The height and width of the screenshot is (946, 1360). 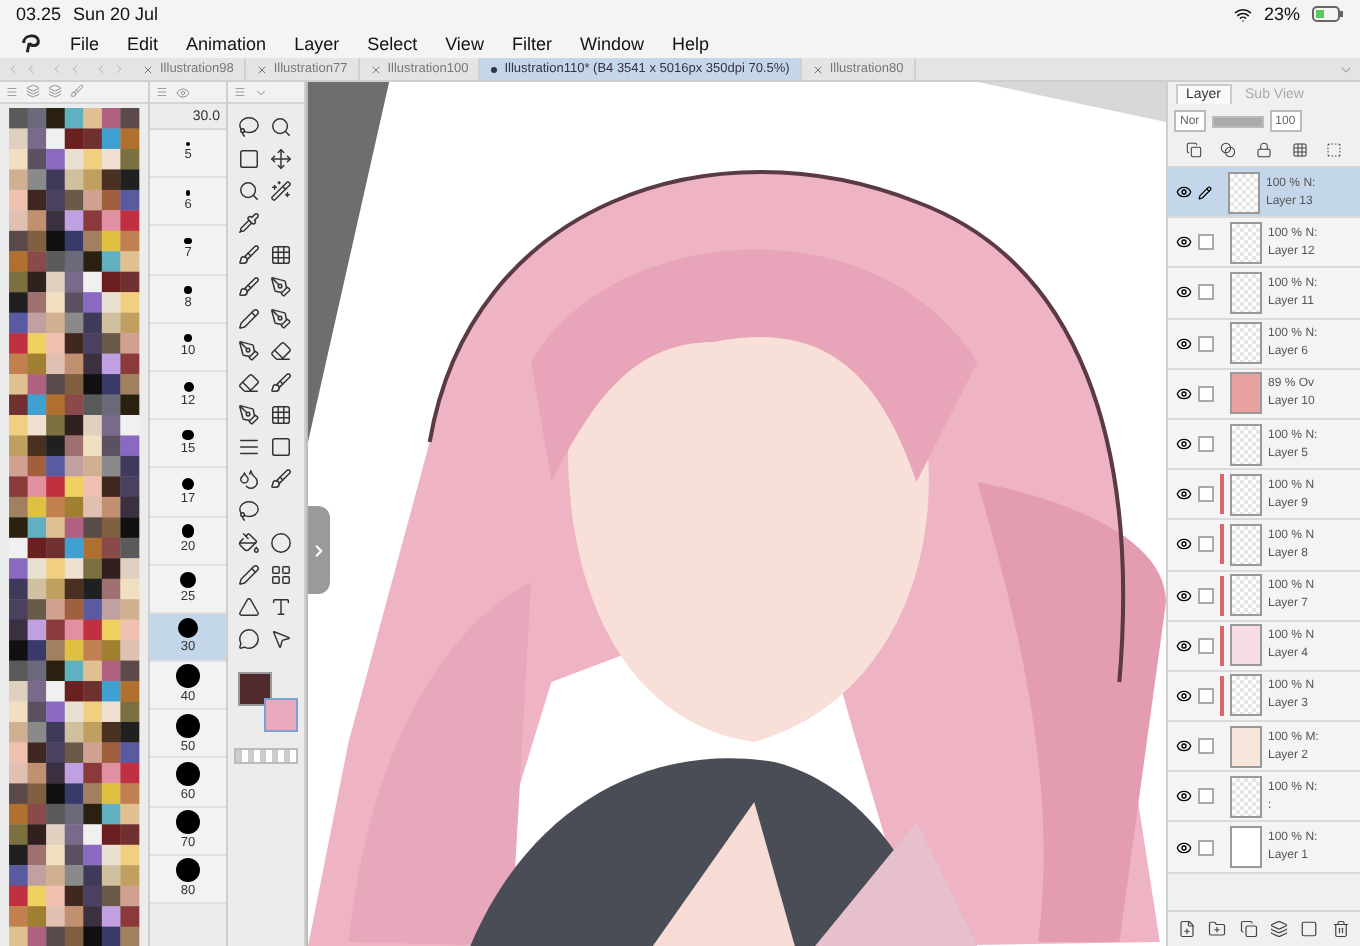 What do you see at coordinates (392, 43) in the screenshot?
I see `menu-item: Select` at bounding box center [392, 43].